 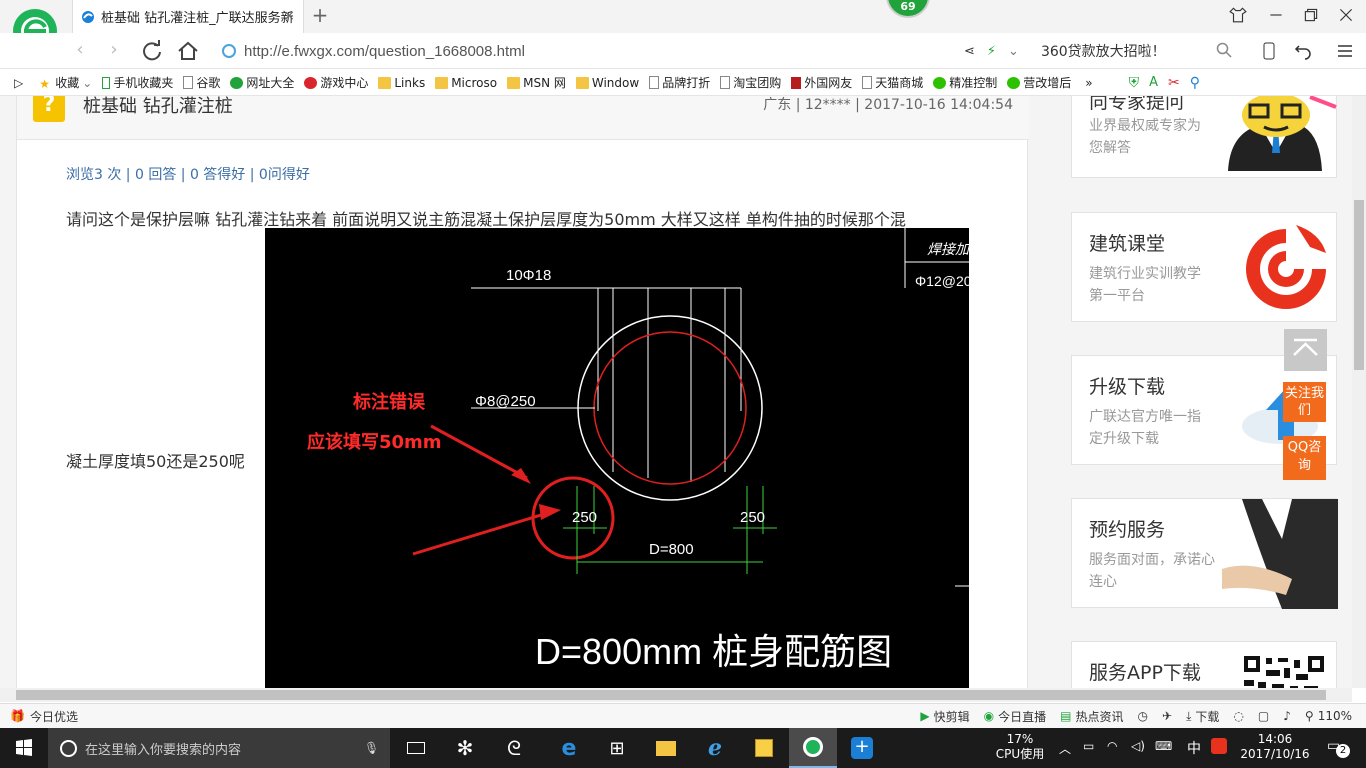 I want to click on question-mark-icon: ?, so click(x=49, y=109).